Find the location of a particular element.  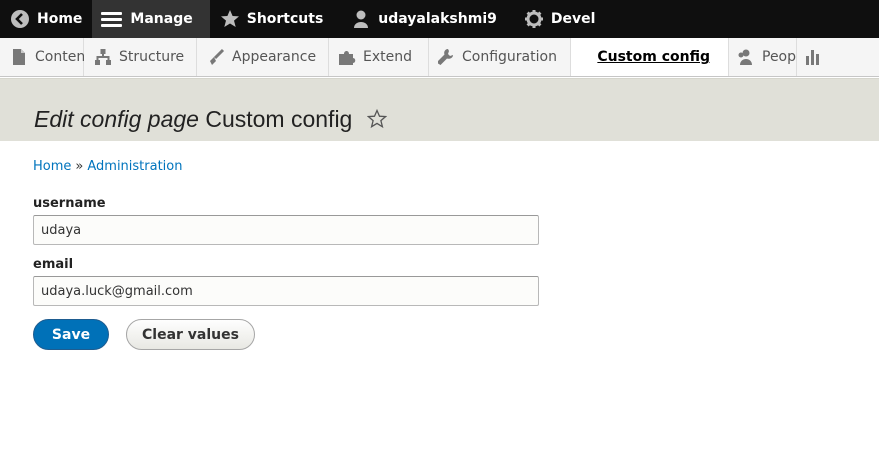

breadcrumb: Home » Administration is located at coordinates (108, 166).